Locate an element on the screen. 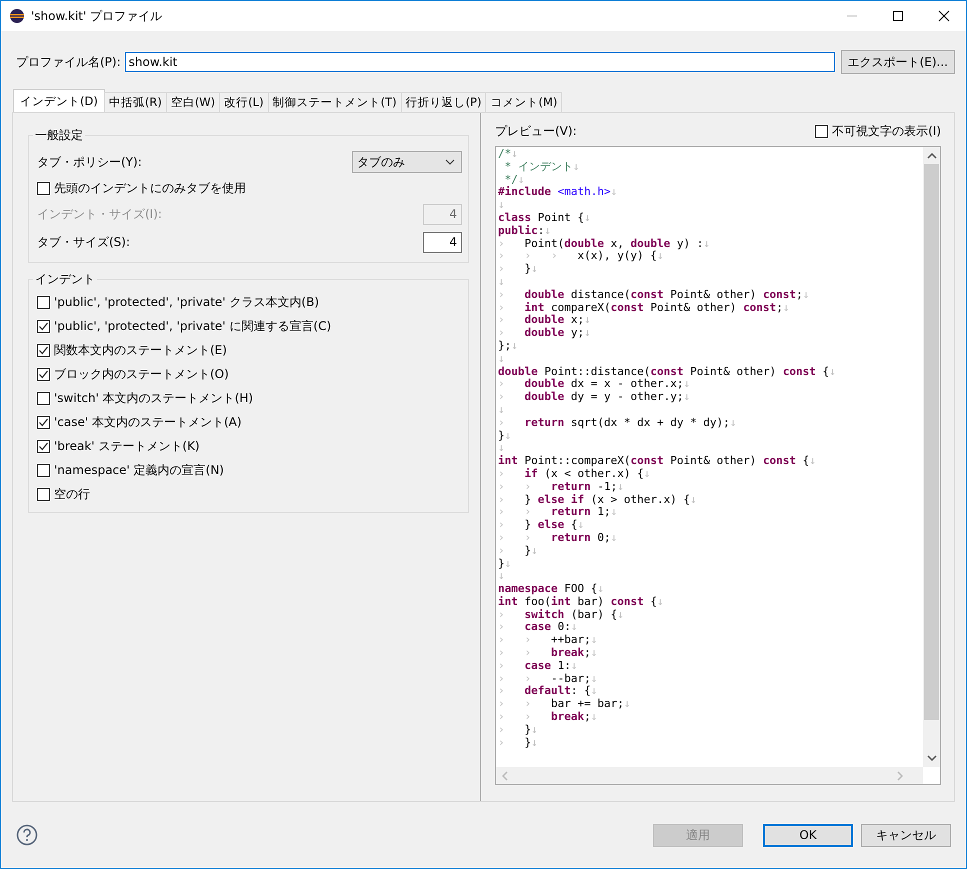 The width and height of the screenshot is (967, 869). code-line: public:↓ is located at coordinates (525, 231).